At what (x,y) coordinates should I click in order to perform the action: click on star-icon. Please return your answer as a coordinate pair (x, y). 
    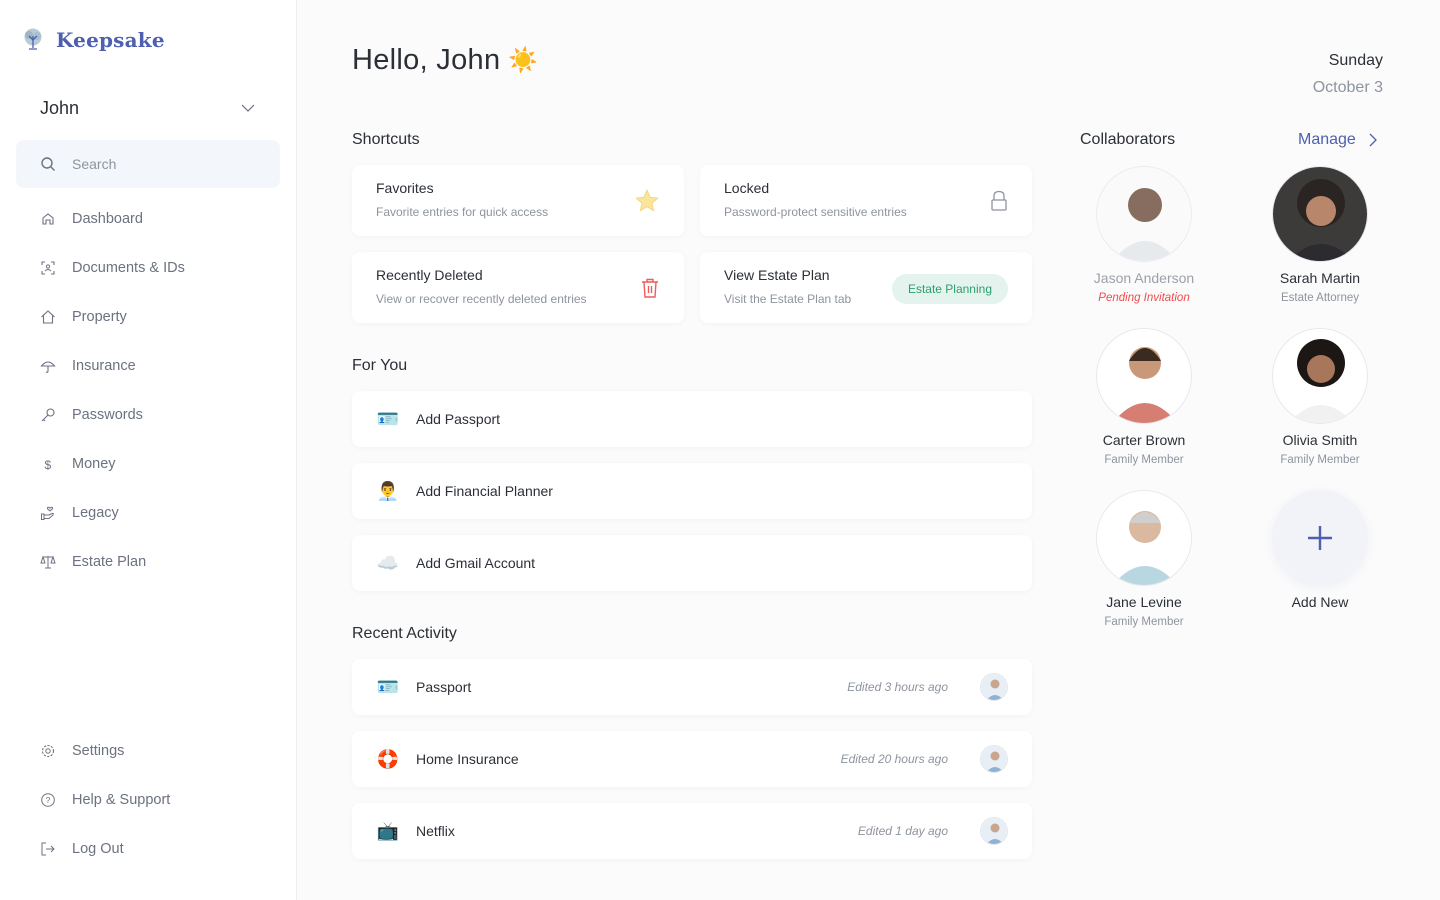
    Looking at the image, I should click on (647, 200).